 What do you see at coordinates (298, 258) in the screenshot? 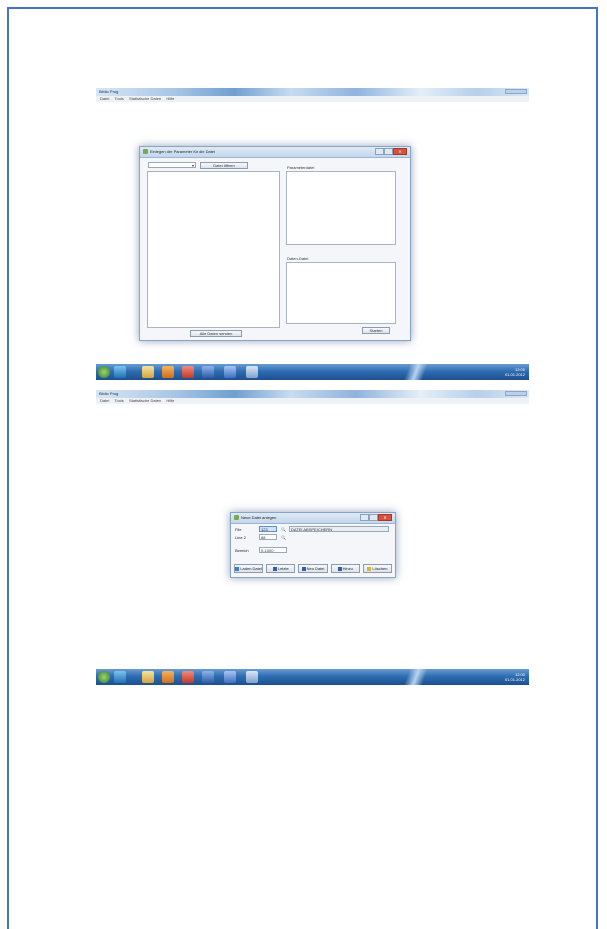
I see `data-label: Daten-Datei` at bounding box center [298, 258].